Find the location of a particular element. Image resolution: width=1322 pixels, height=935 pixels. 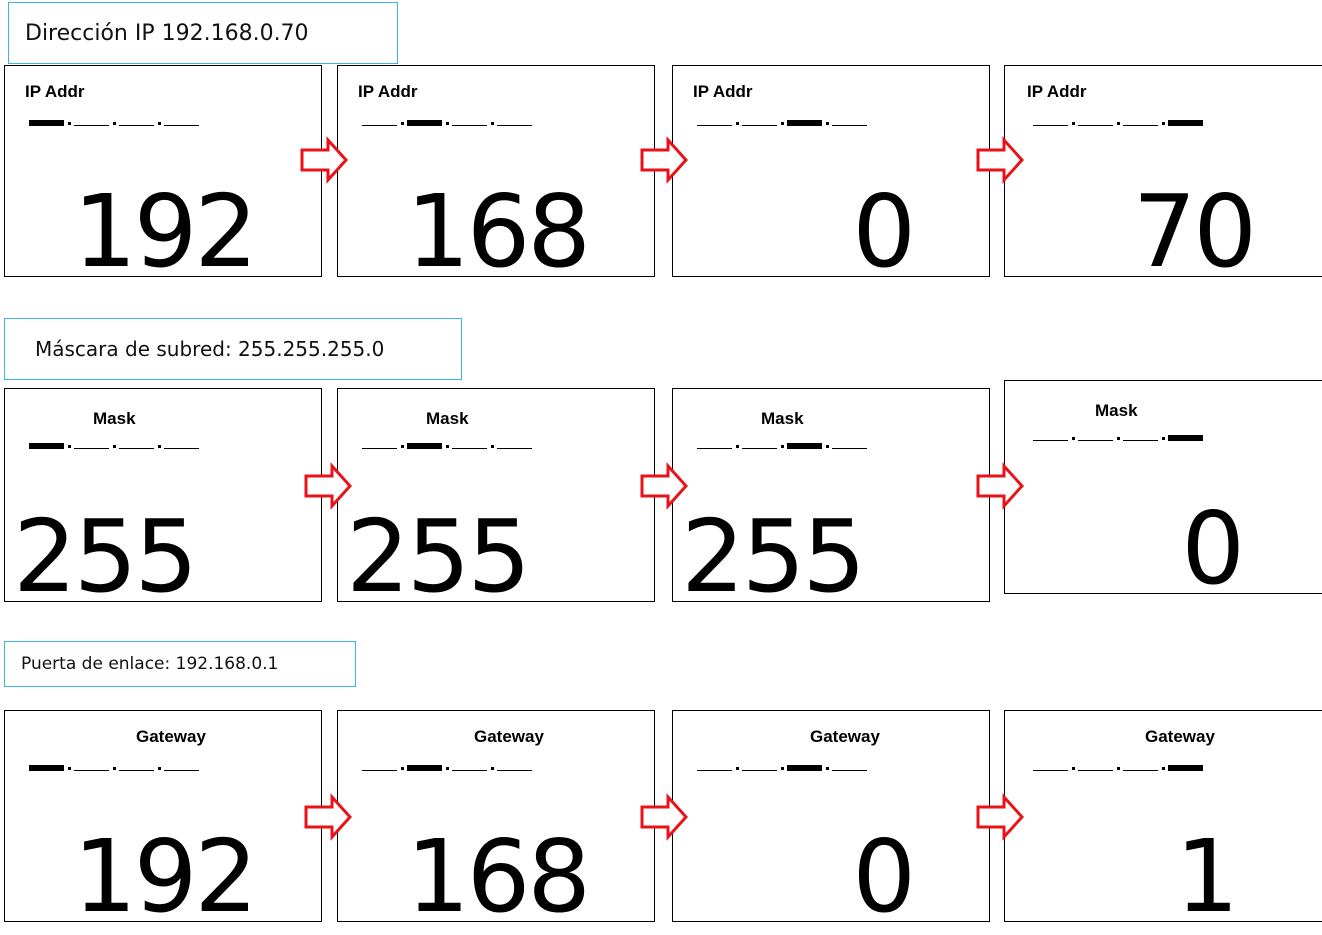

ip-screen-octet-2: IP Addr 168 is located at coordinates (496, 173).